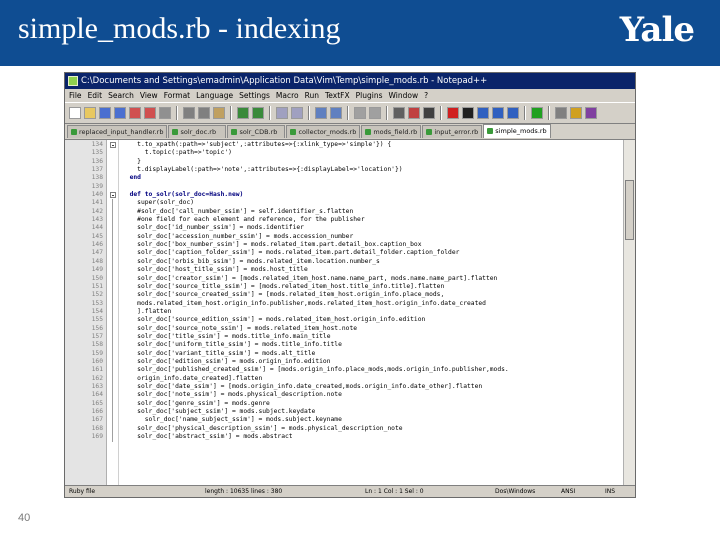 The height and width of the screenshot is (540, 720). Describe the element at coordinates (135, 113) in the screenshot. I see `close-icon` at that location.